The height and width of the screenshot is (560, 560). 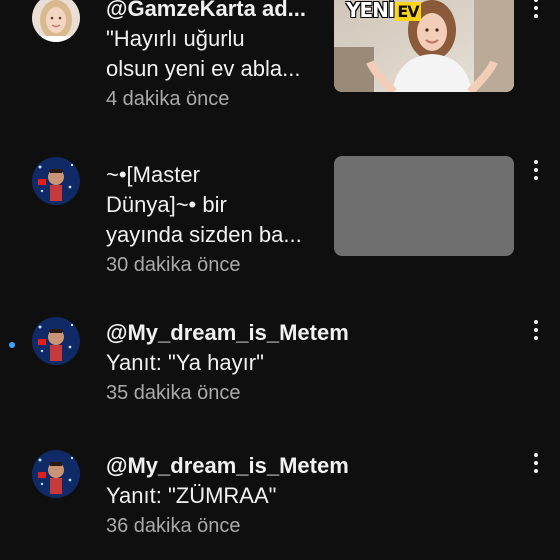 I want to click on notification-time: 35 dakika önce, so click(x=173, y=393).